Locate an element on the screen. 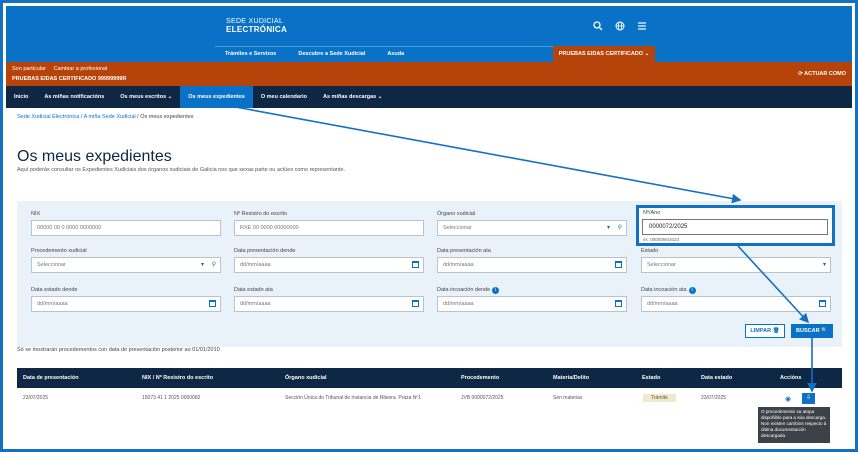 Image resolution: width=858 pixels, height=452 pixels. pres-ata-input: dd/mm/aaaa is located at coordinates (532, 265).